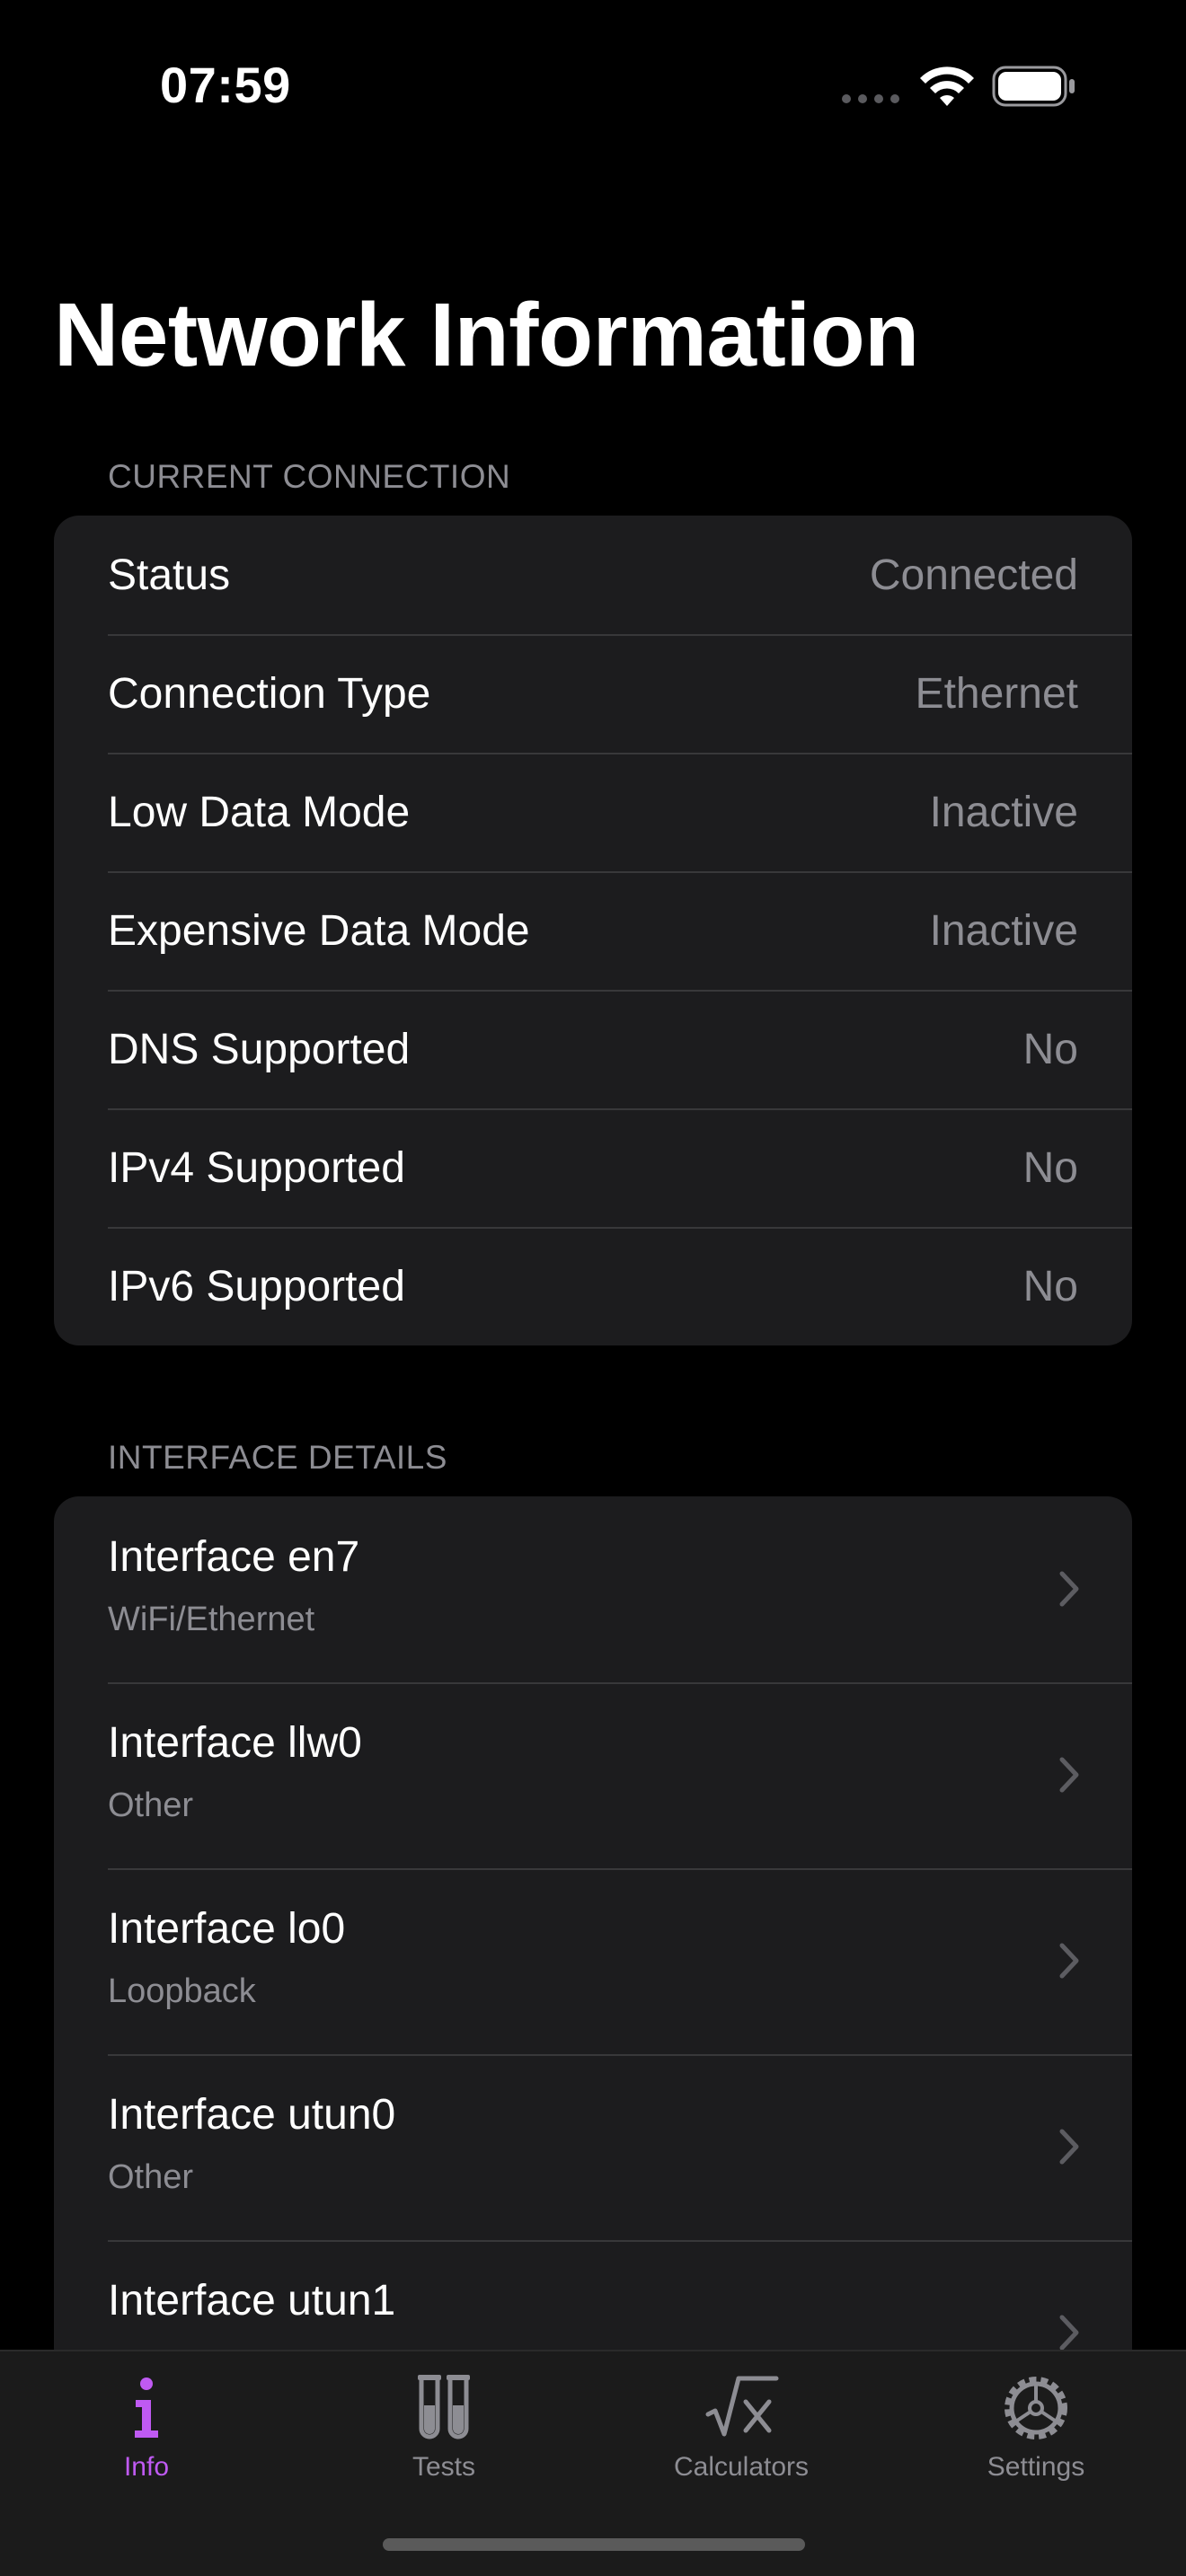 The image size is (1186, 2576). What do you see at coordinates (444, 2407) in the screenshot?
I see `test-tubes-icon` at bounding box center [444, 2407].